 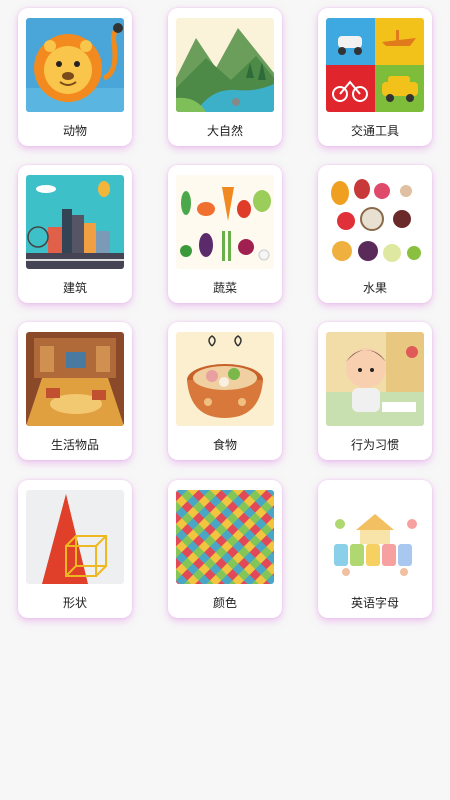 I want to click on english-letters-icon, so click(x=375, y=537).